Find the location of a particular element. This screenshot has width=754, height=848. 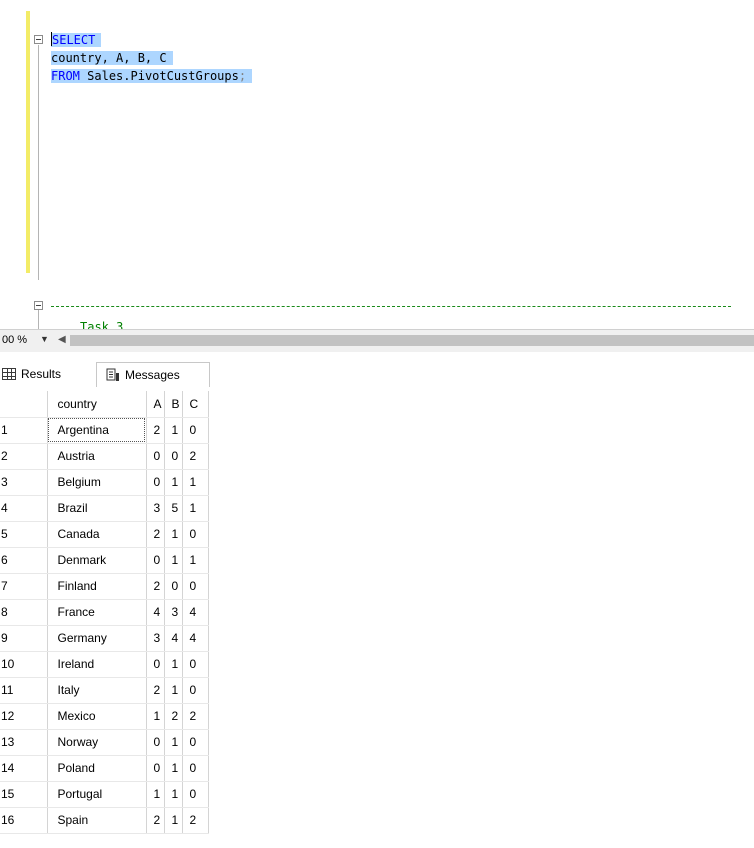

row-number: 16 is located at coordinates (24, 820).